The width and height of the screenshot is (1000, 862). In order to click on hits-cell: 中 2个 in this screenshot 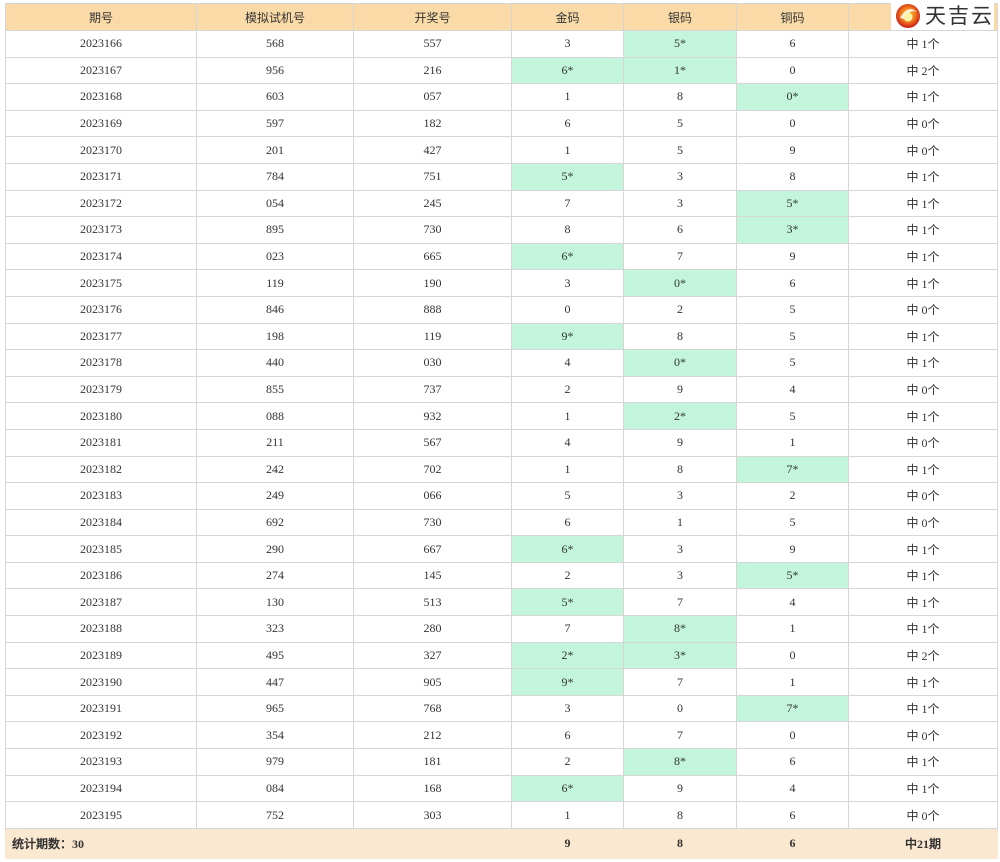, I will do `click(923, 70)`.